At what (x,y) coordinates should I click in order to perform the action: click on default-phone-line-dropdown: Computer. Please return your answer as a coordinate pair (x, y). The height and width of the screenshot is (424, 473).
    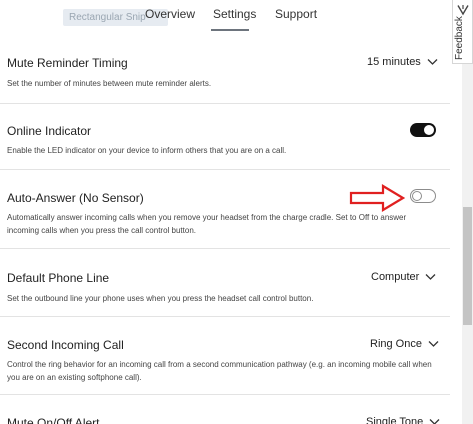
    Looking at the image, I should click on (403, 277).